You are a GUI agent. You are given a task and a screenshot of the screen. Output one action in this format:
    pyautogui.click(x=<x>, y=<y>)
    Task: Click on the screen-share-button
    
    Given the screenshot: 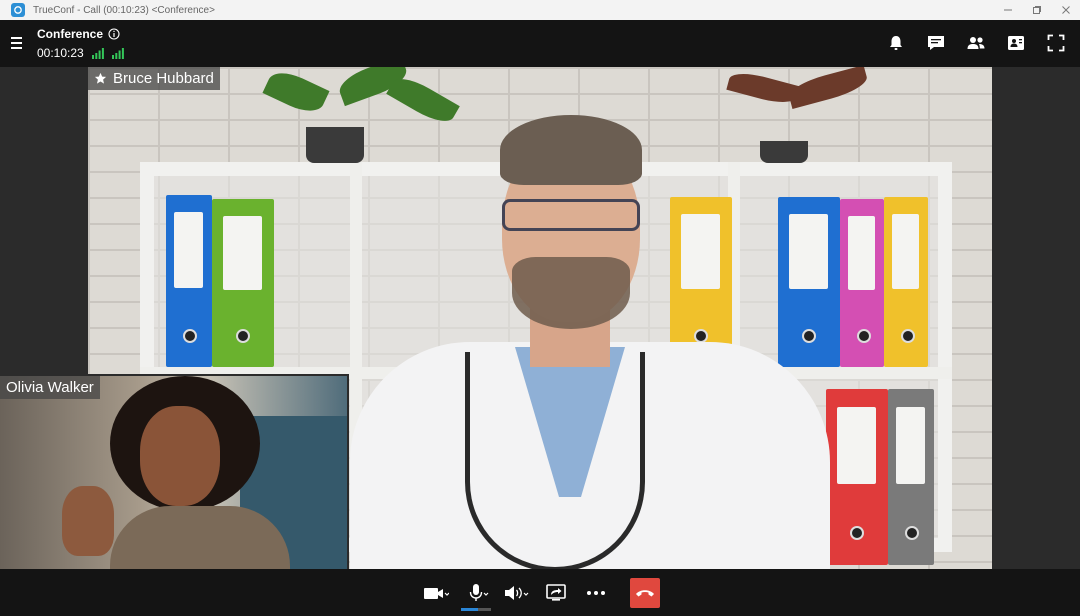 What is the action you would take?
    pyautogui.click(x=556, y=593)
    